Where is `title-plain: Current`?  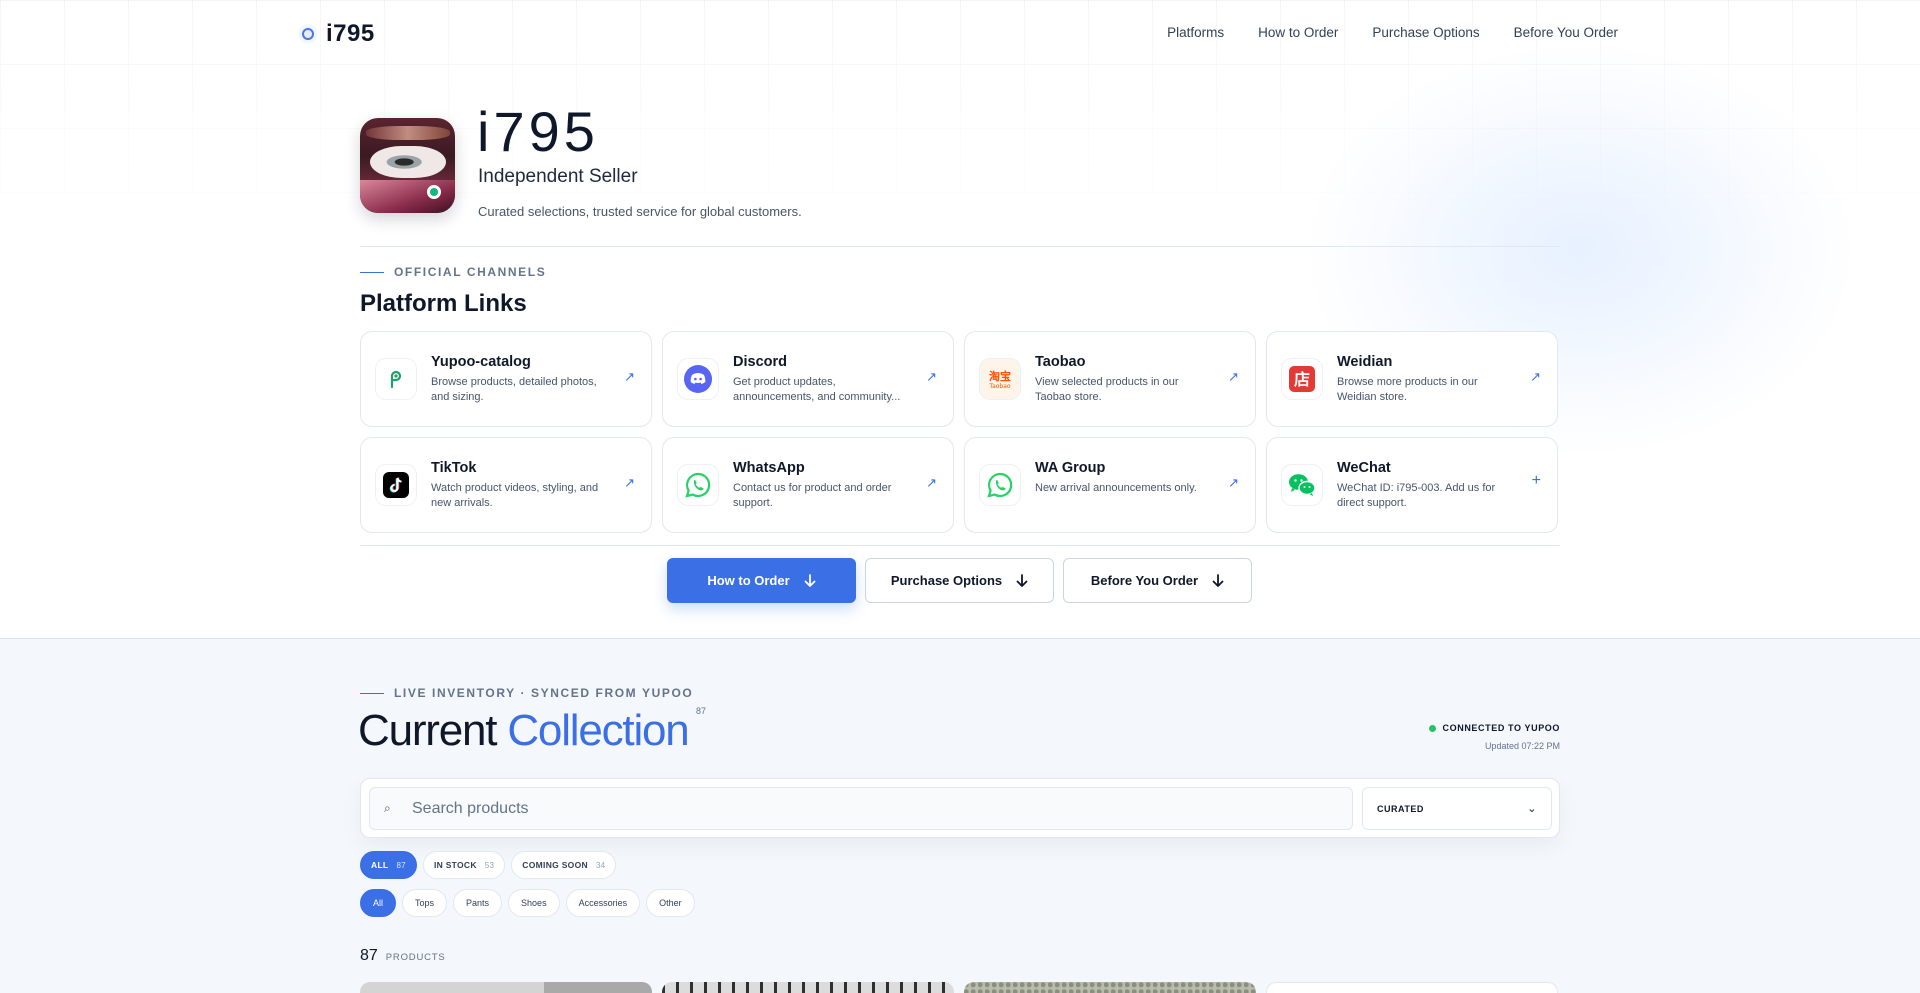 title-plain: Current is located at coordinates (428, 730).